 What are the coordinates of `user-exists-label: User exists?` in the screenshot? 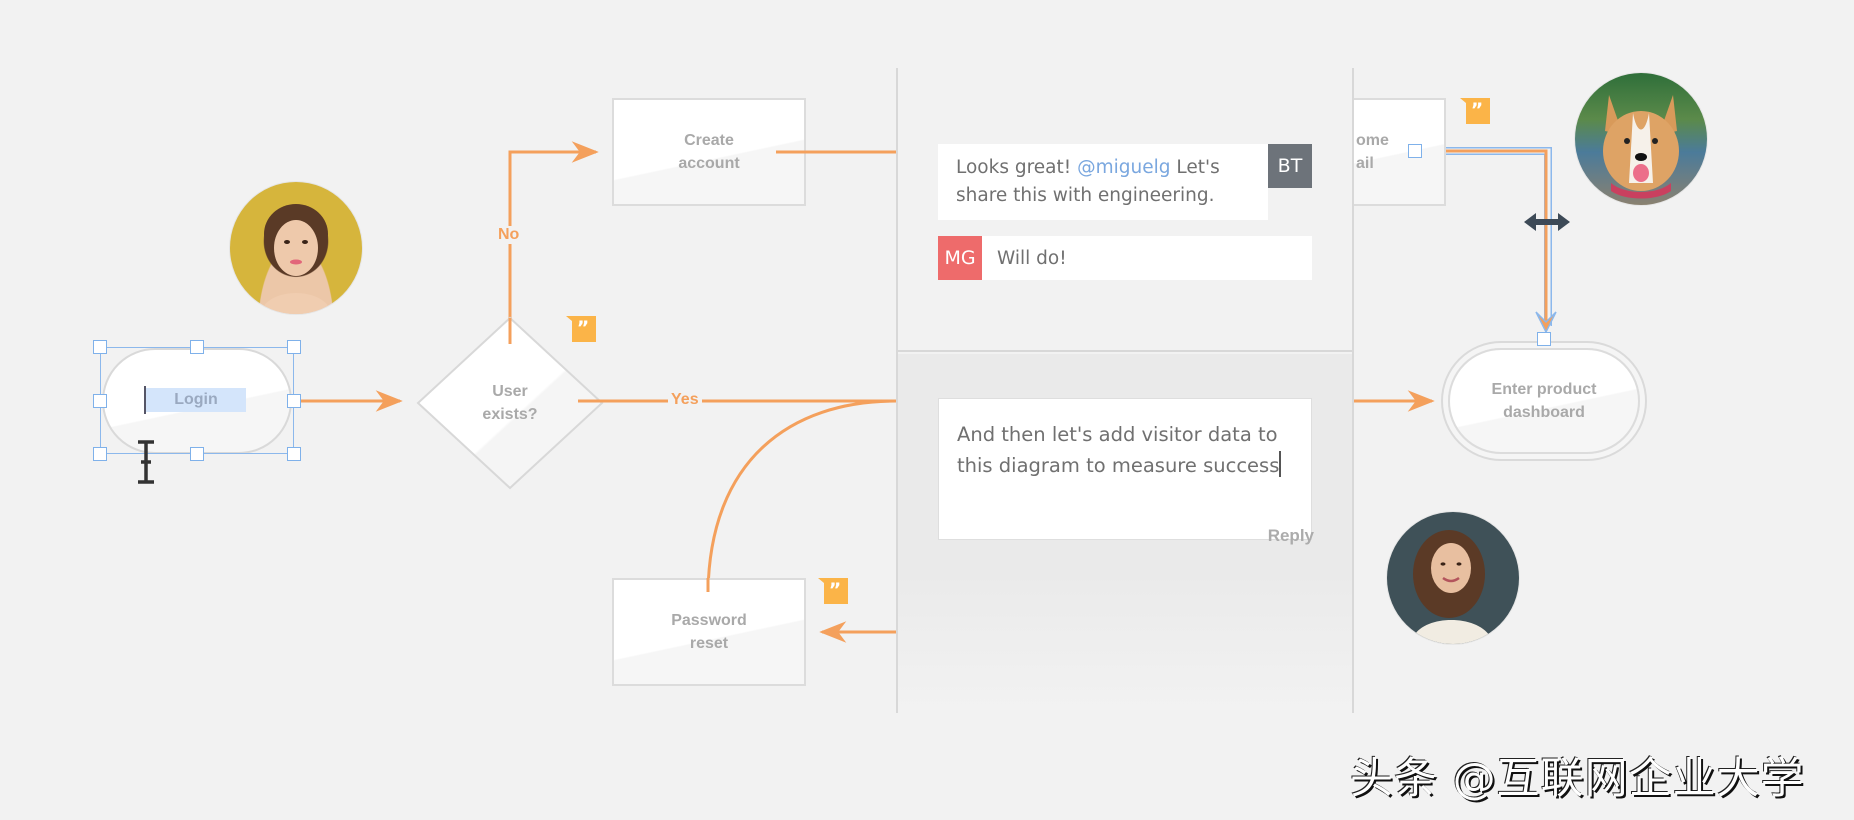 It's located at (510, 403).